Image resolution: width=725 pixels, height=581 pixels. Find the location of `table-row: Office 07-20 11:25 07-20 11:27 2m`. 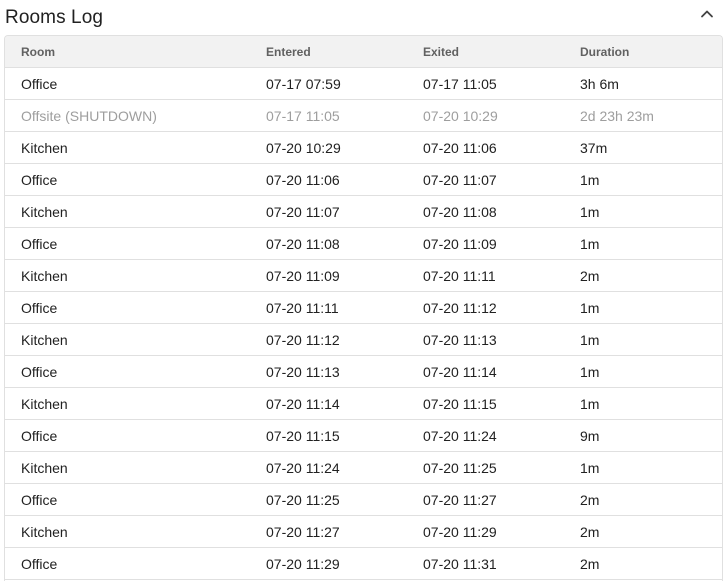

table-row: Office 07-20 11:25 07-20 11:27 2m is located at coordinates (363, 499).